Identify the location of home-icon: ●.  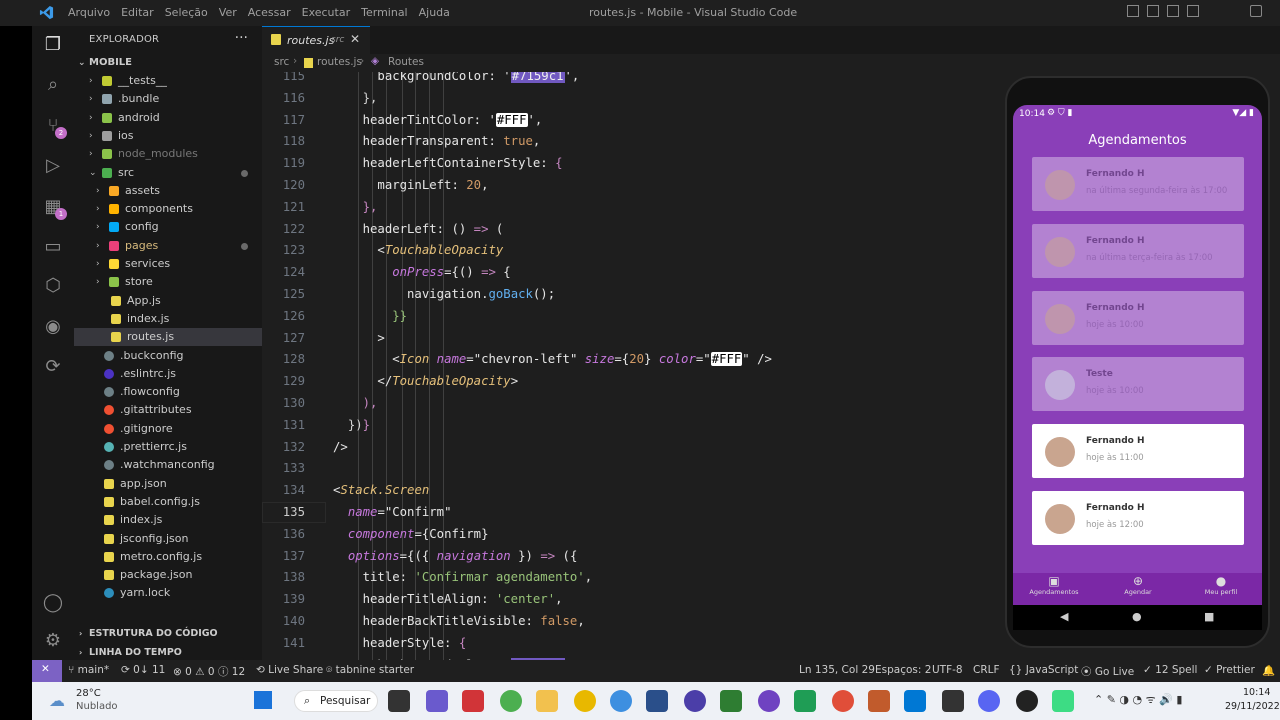
(1137, 616).